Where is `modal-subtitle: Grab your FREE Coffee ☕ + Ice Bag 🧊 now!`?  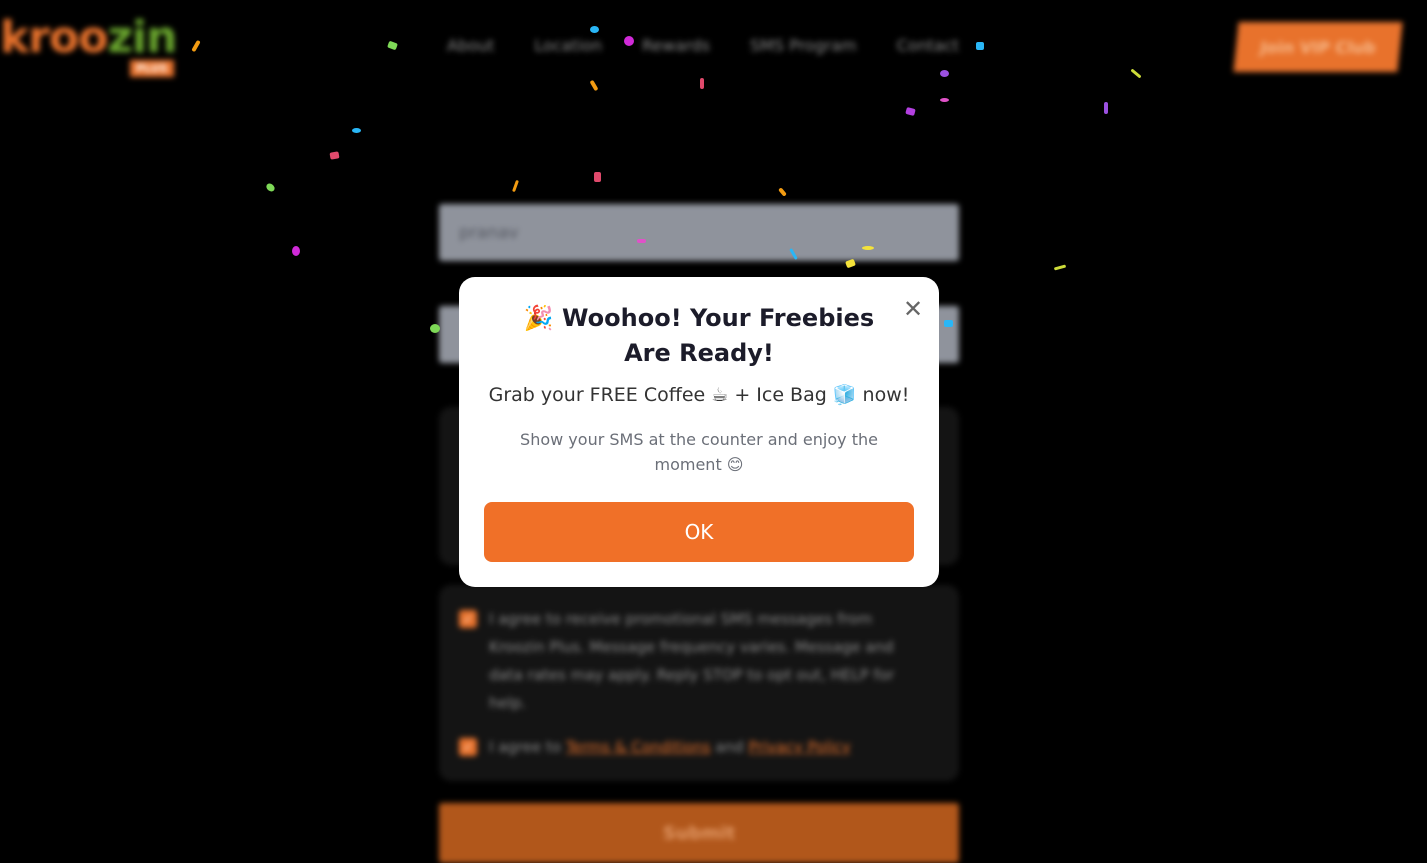 modal-subtitle: Grab your FREE Coffee ☕ + Ice Bag 🧊 now! is located at coordinates (699, 395).